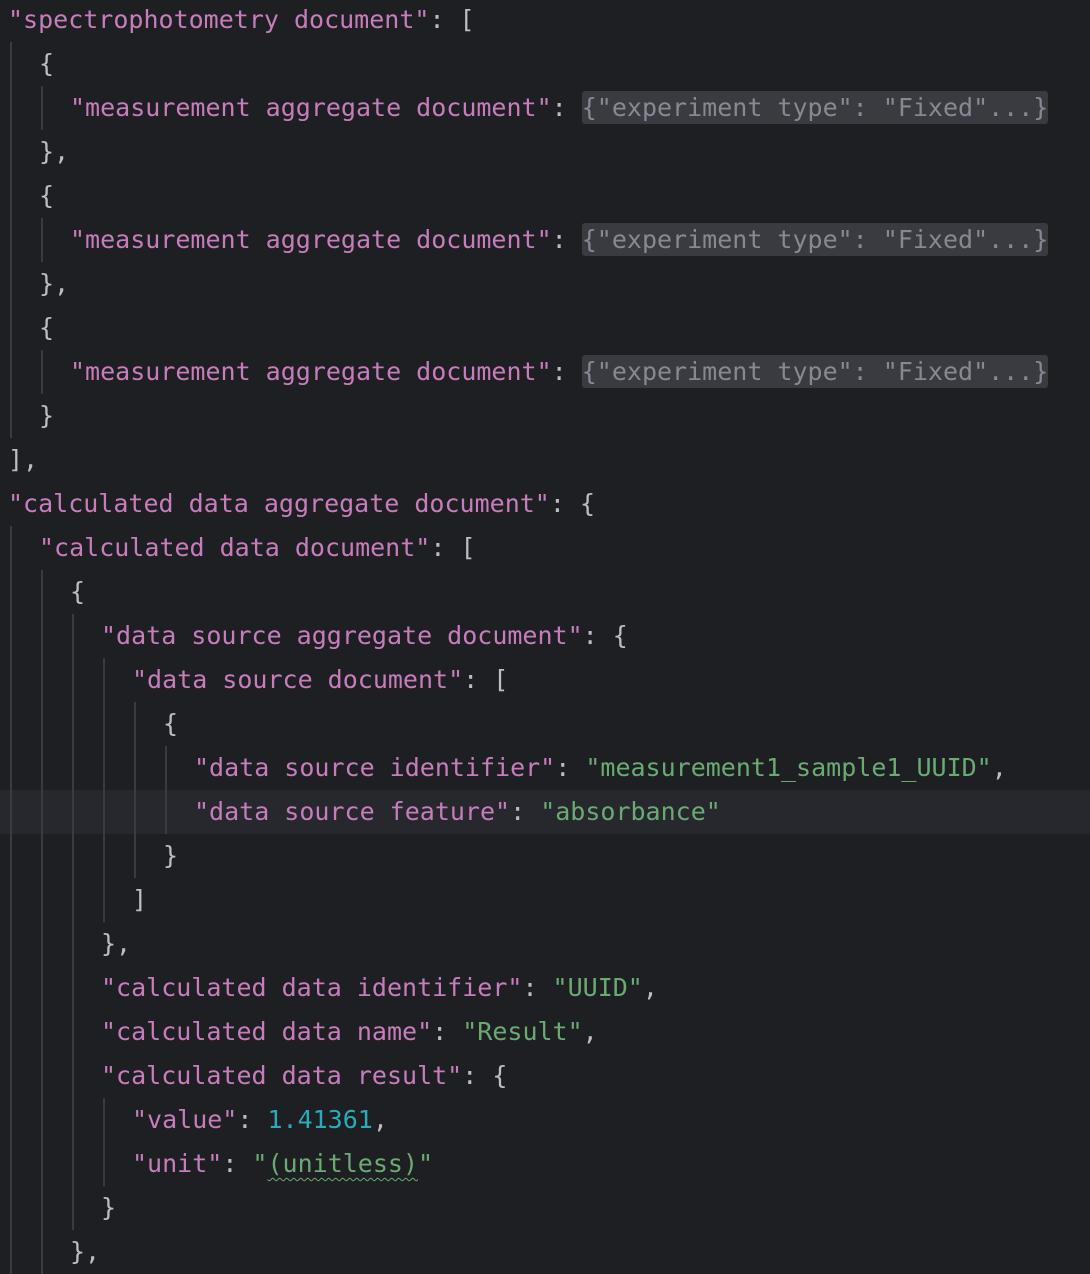 This screenshot has height=1274, width=1090. I want to click on json-key: "unit", so click(177, 1163).